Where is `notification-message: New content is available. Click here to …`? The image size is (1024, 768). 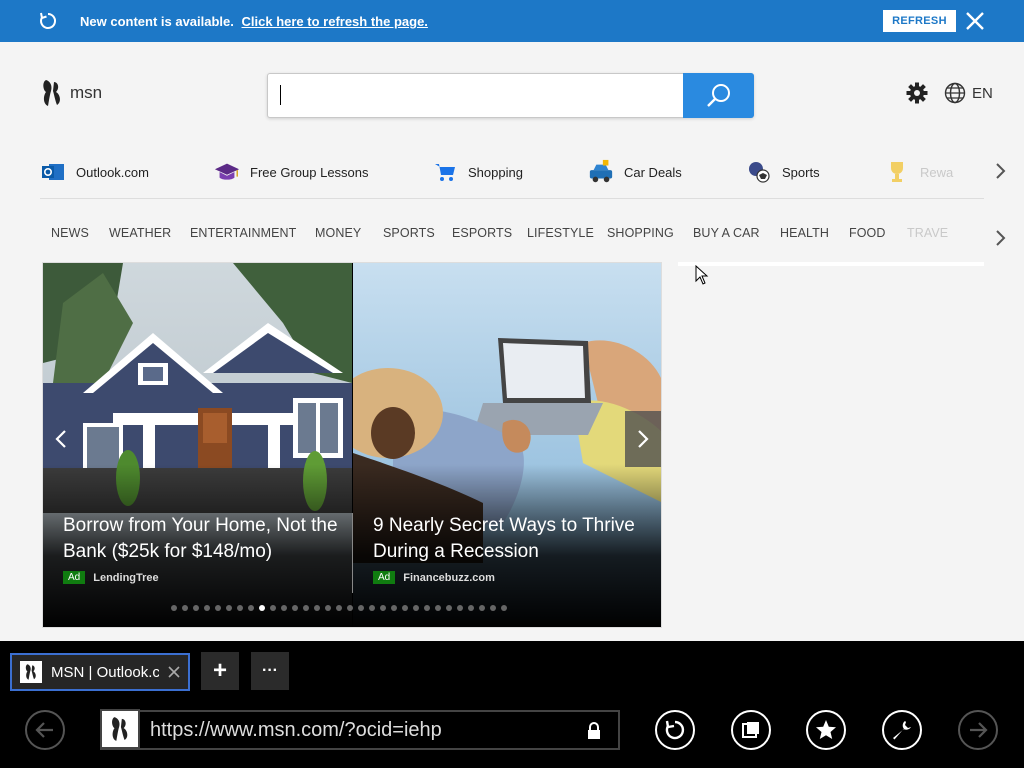
notification-message: New content is available. Click here to … is located at coordinates (254, 21).